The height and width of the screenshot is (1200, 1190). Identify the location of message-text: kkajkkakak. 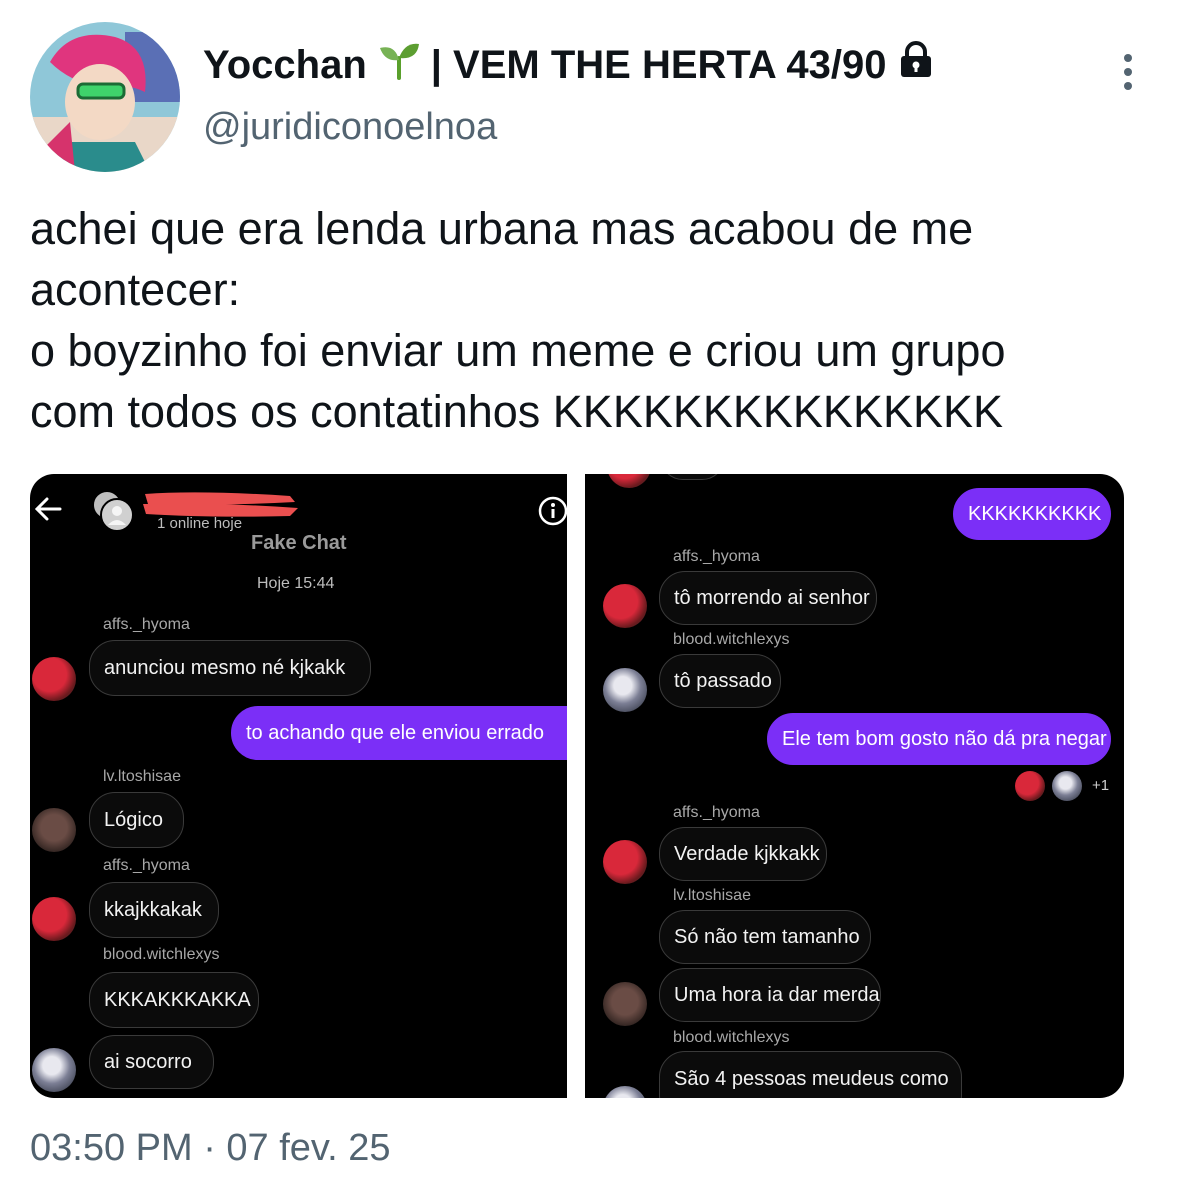
(153, 909).